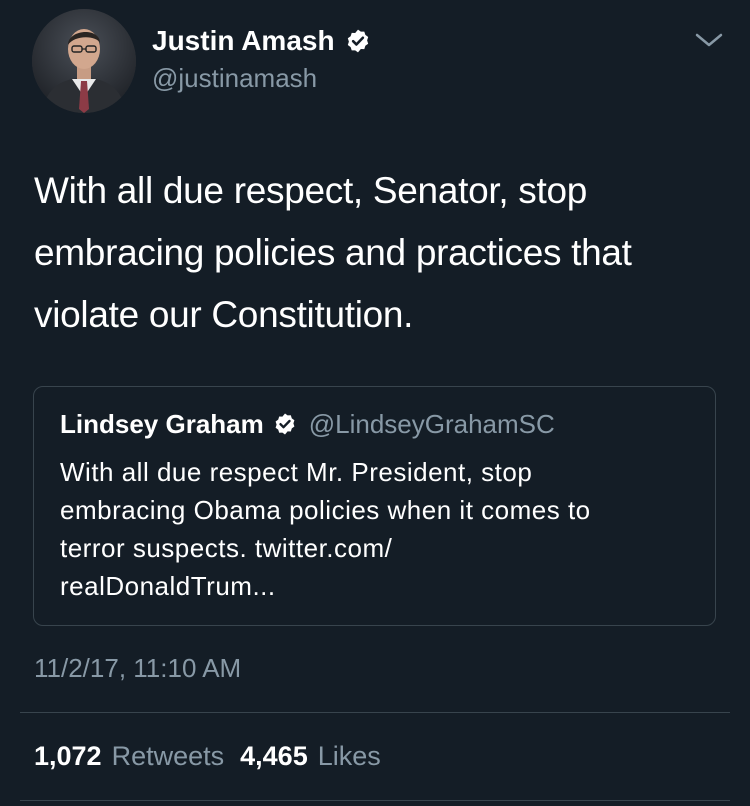 This screenshot has height=806, width=750. I want to click on author-avatar, so click(84, 61).